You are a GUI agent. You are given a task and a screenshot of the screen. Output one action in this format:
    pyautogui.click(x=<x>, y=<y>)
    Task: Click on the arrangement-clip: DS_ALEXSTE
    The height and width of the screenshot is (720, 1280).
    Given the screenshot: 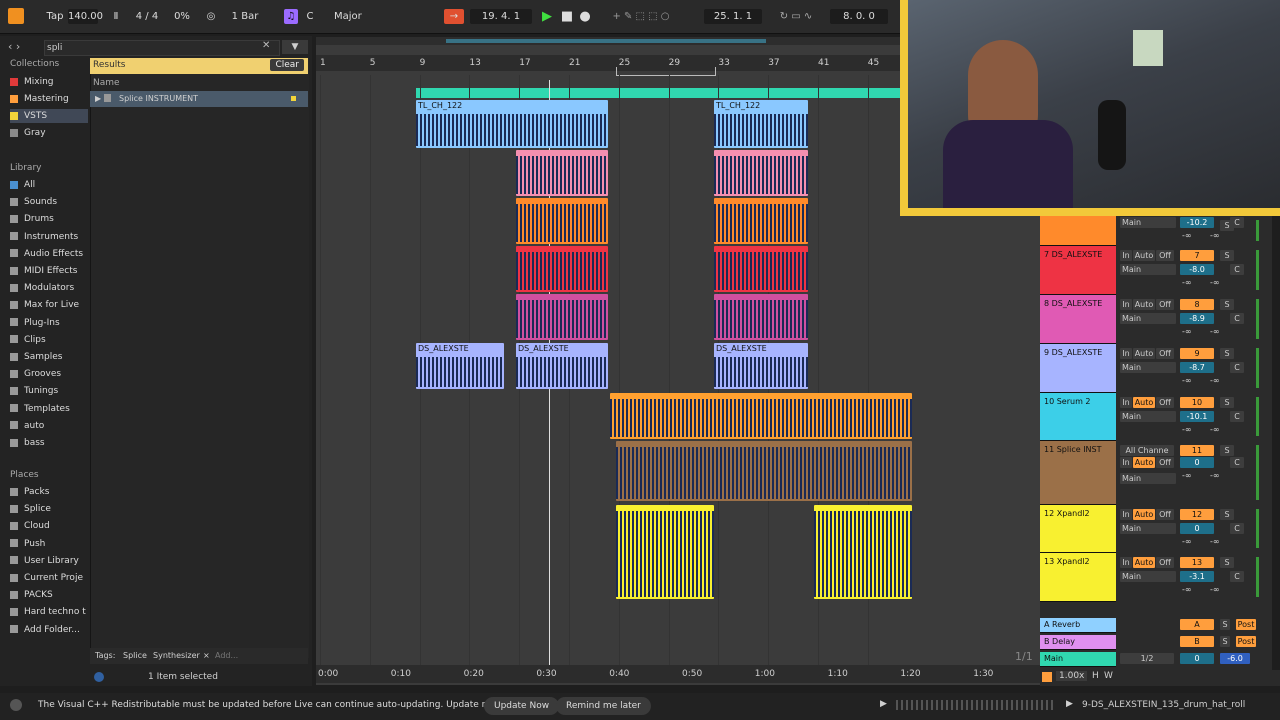 What is the action you would take?
    pyautogui.click(x=460, y=366)
    